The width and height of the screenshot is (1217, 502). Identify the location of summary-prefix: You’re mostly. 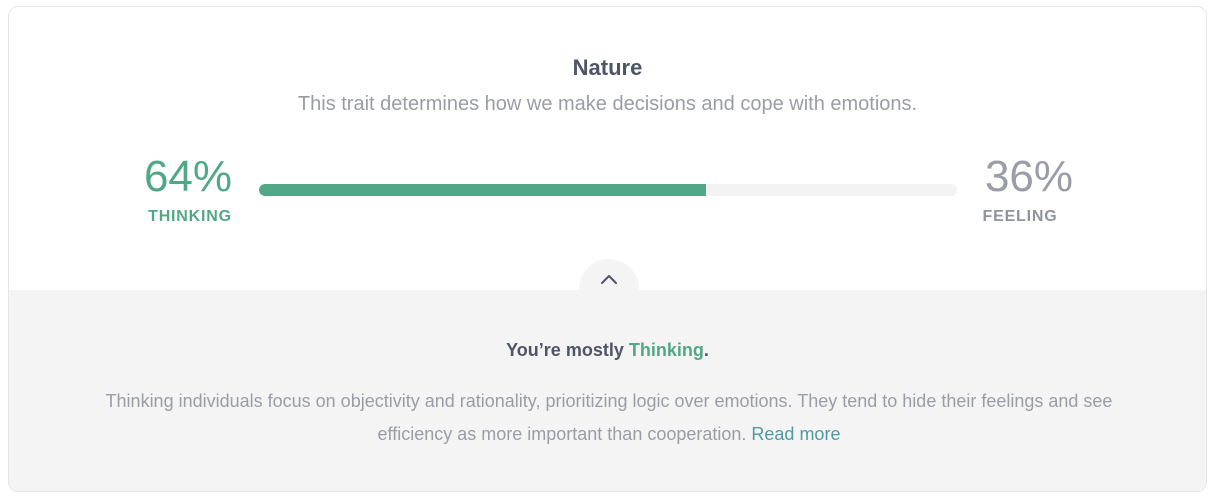
(567, 350).